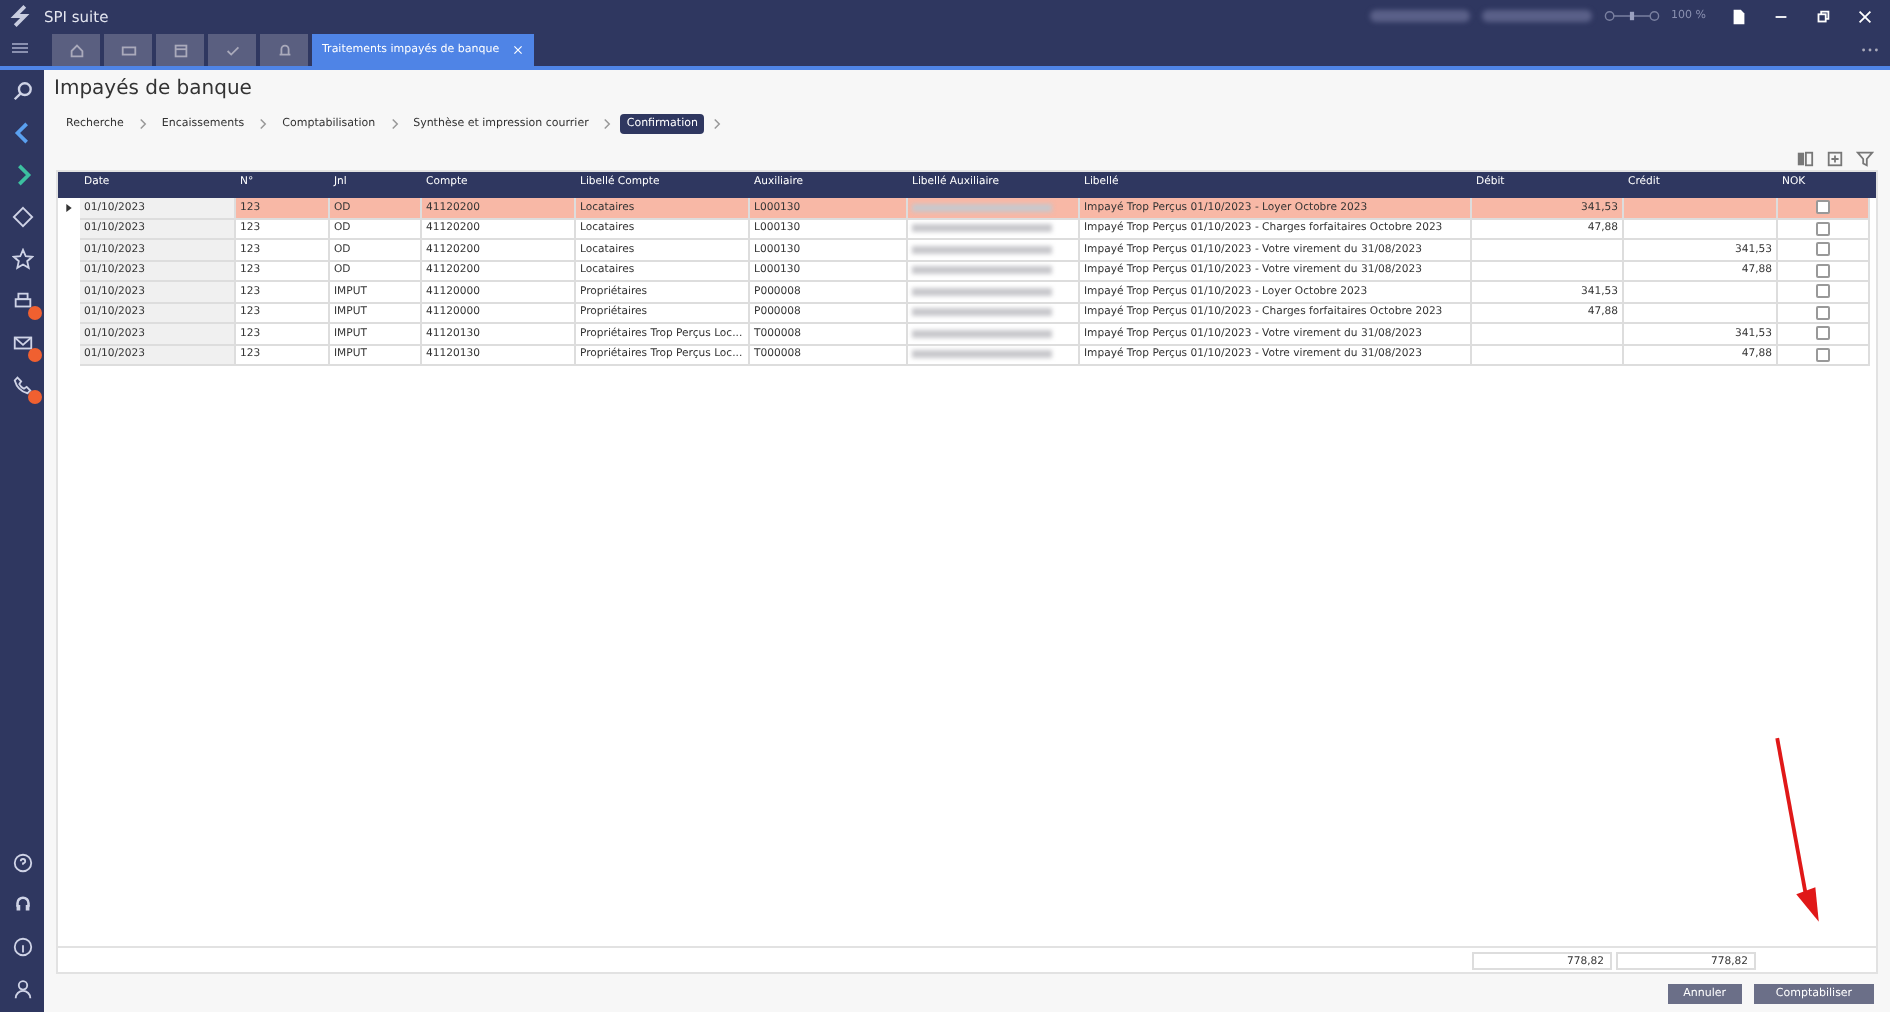 This screenshot has height=1012, width=1890. I want to click on current-row-icon, so click(69, 208).